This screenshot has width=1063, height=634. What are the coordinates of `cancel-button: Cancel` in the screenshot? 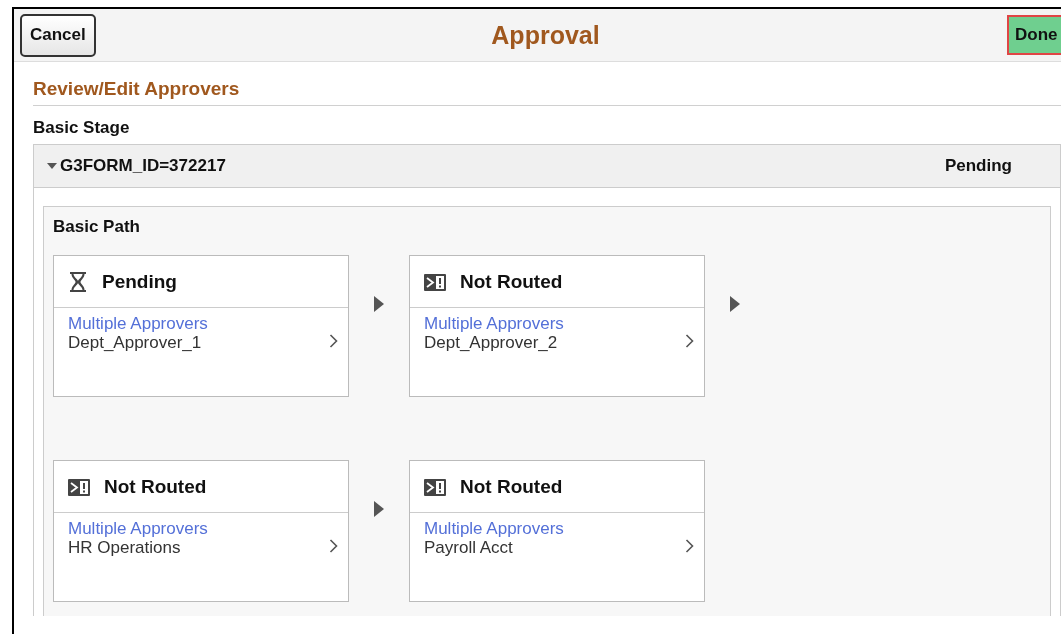 It's located at (58, 35).